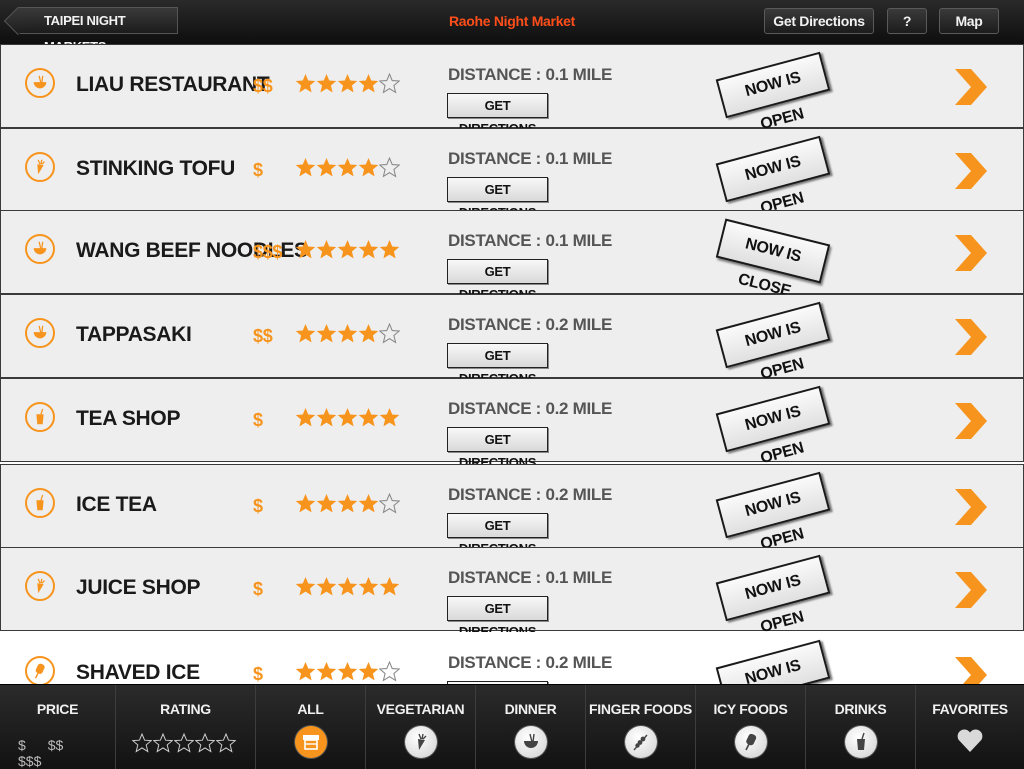 Image resolution: width=1024 pixels, height=769 pixels. I want to click on filter-finger-foods: Finger Foods, so click(641, 727).